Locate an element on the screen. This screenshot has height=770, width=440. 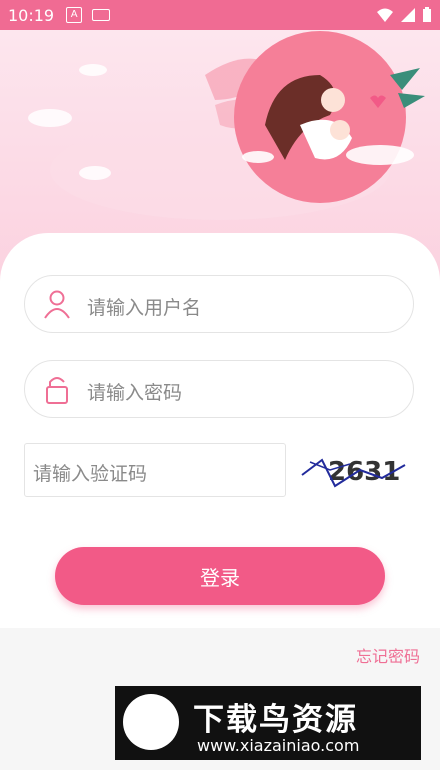
password-placeholder: 请输入密码 is located at coordinates (135, 393).